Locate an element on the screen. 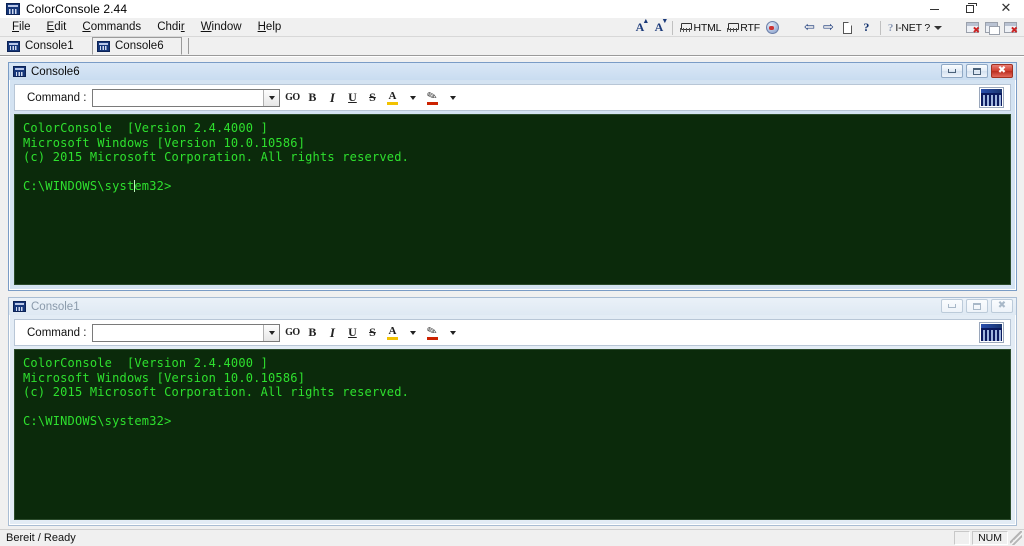  console6-underline-button: U is located at coordinates (352, 98).